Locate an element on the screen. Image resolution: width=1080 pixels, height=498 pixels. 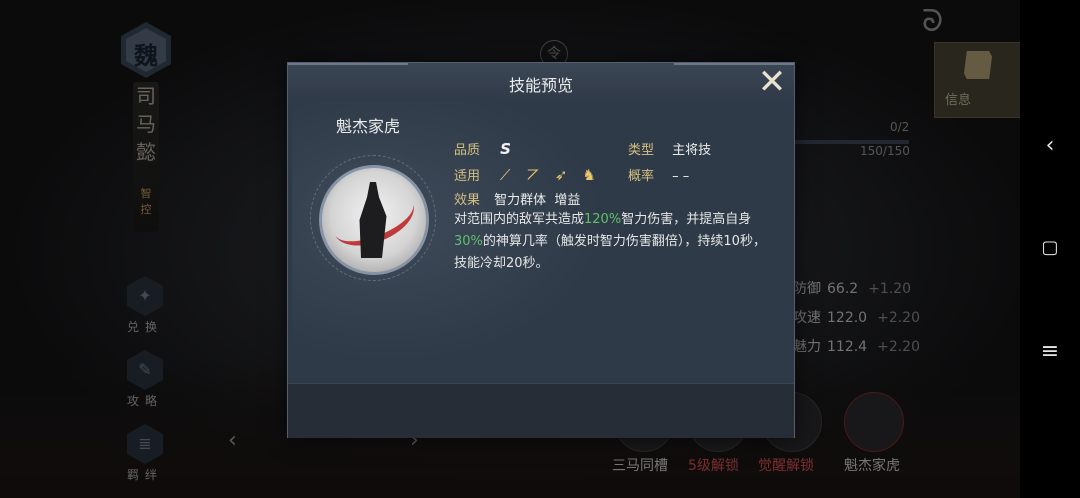
horse-icon: ♞ is located at coordinates (589, 175).